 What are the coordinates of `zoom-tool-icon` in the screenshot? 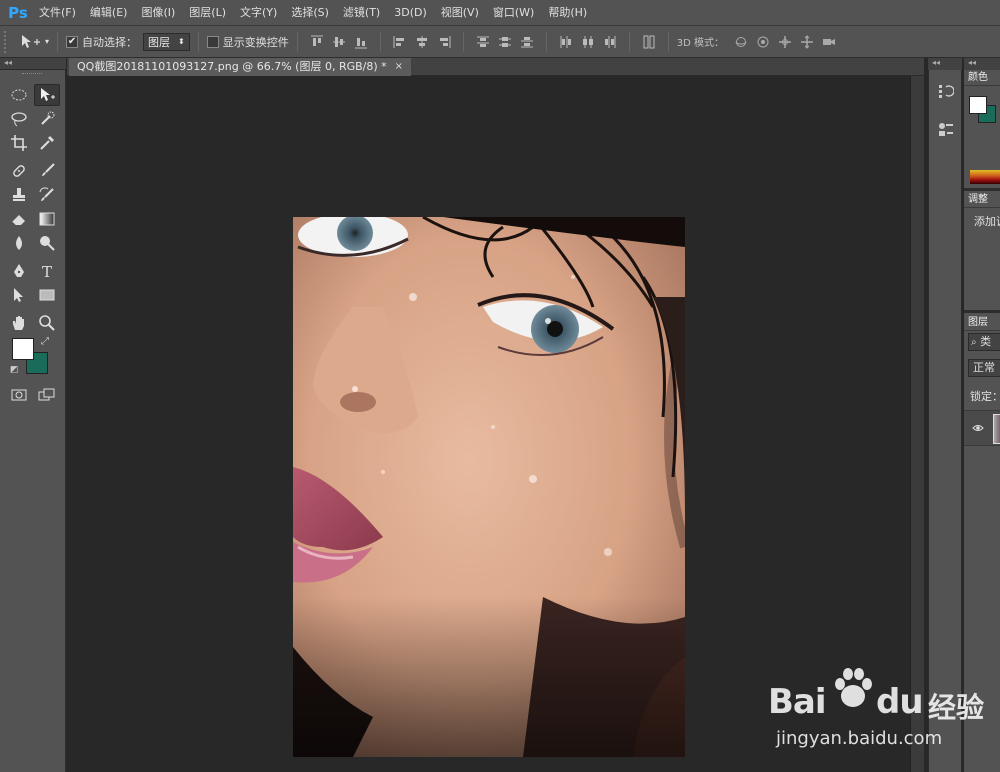 It's located at (47, 323).